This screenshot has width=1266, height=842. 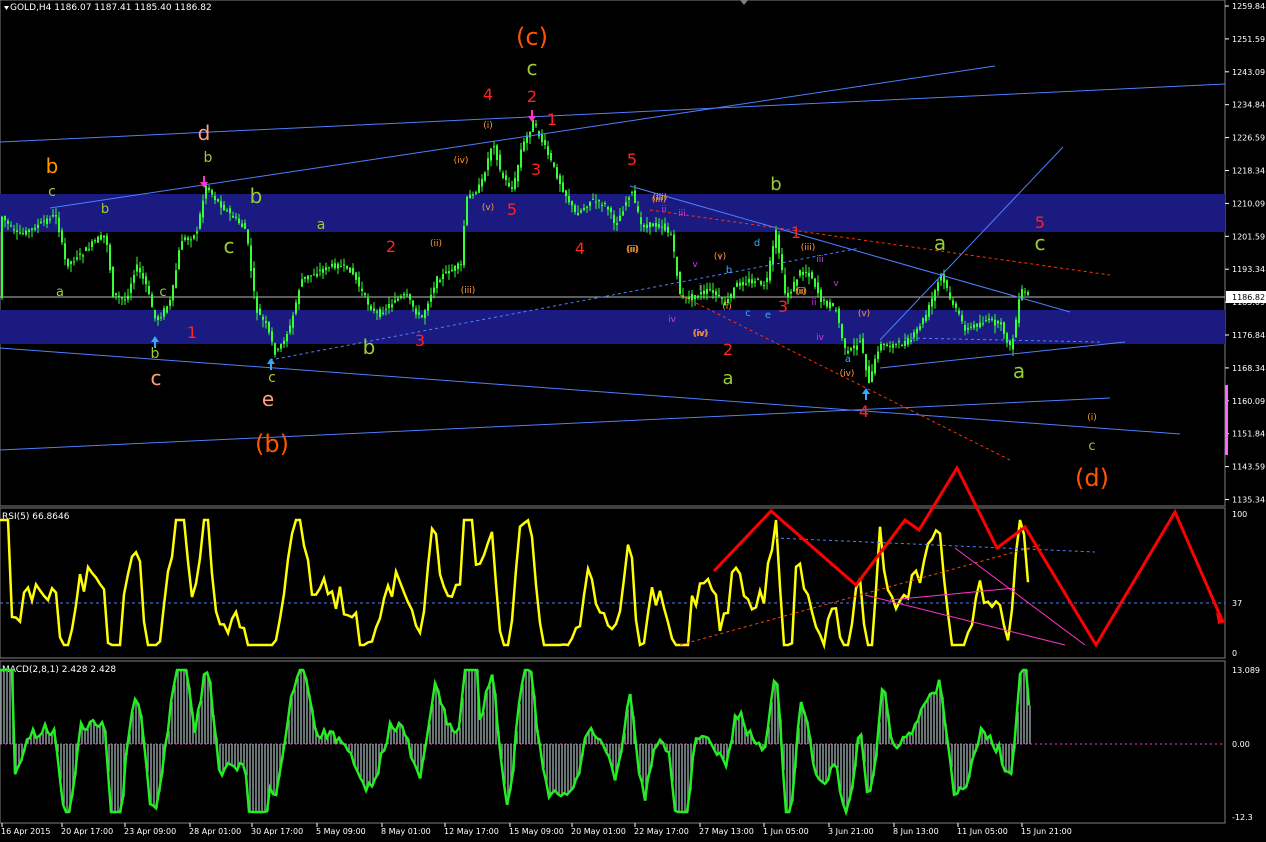 What do you see at coordinates (60, 292) in the screenshot?
I see `wave-label: a` at bounding box center [60, 292].